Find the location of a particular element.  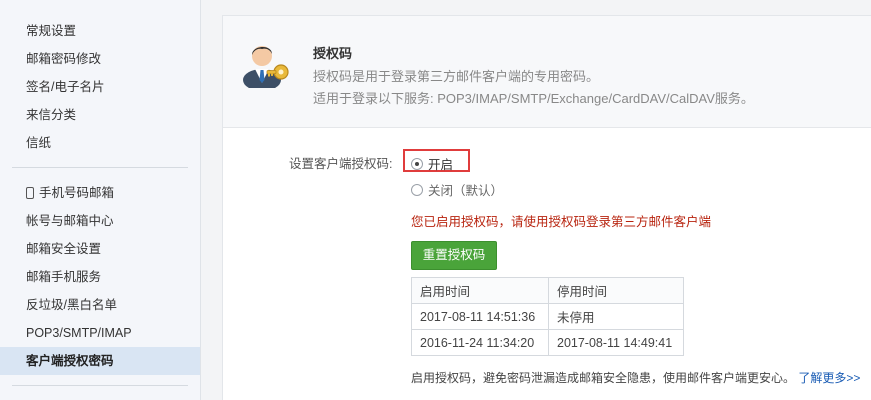

user-key-icon is located at coordinates (266, 67).